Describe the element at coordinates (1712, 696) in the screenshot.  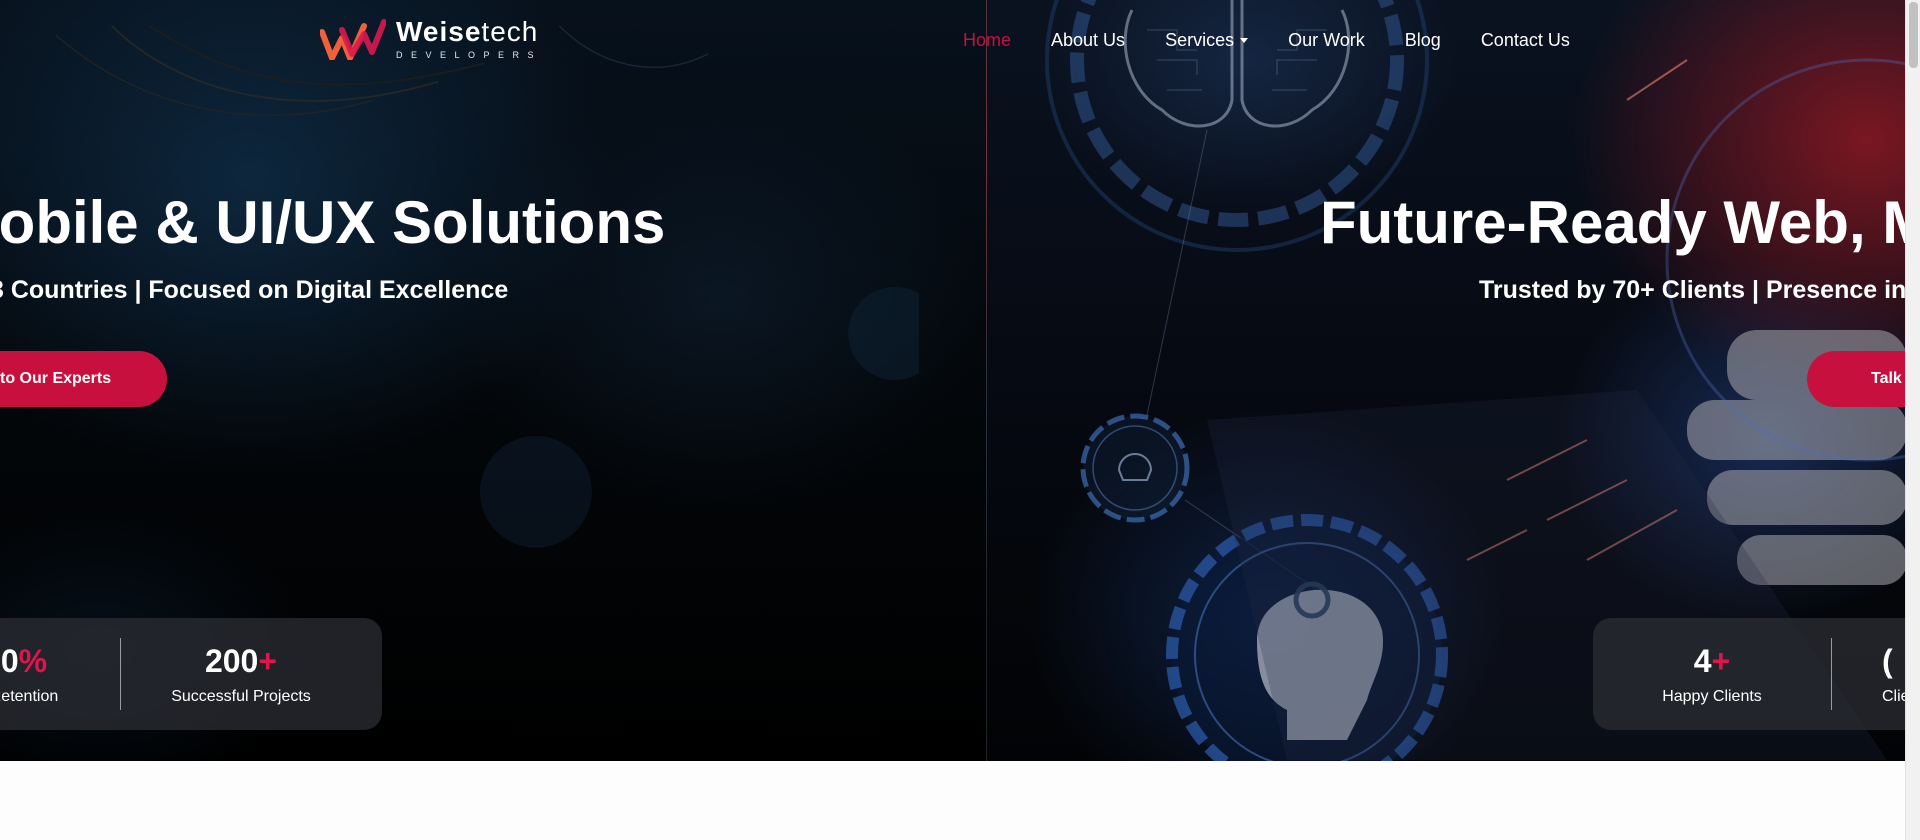
I see `stat-label: Happy Clients` at that location.